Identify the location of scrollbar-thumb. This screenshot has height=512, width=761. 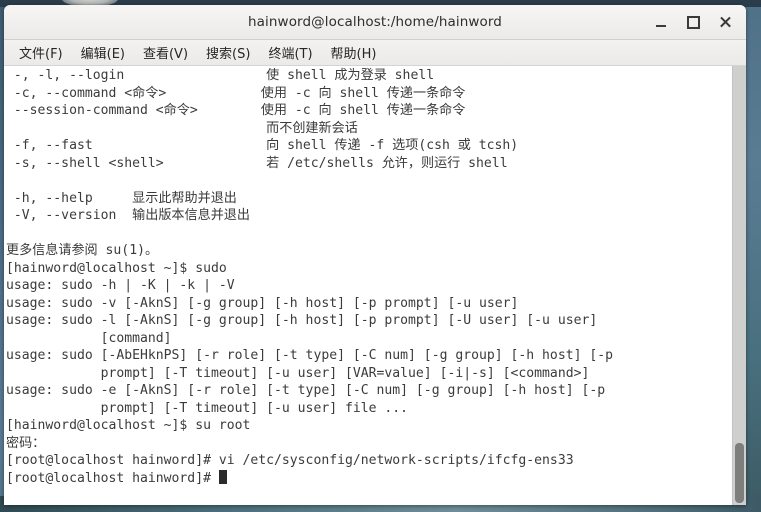
(739, 473).